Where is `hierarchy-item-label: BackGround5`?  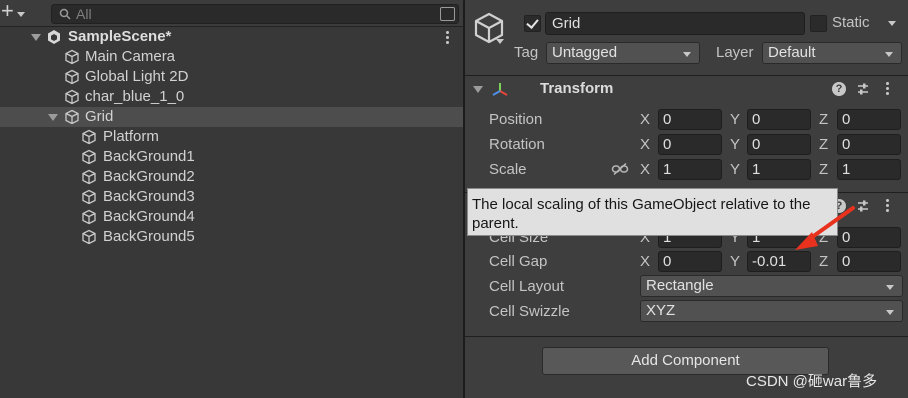 hierarchy-item-label: BackGround5 is located at coordinates (149, 236).